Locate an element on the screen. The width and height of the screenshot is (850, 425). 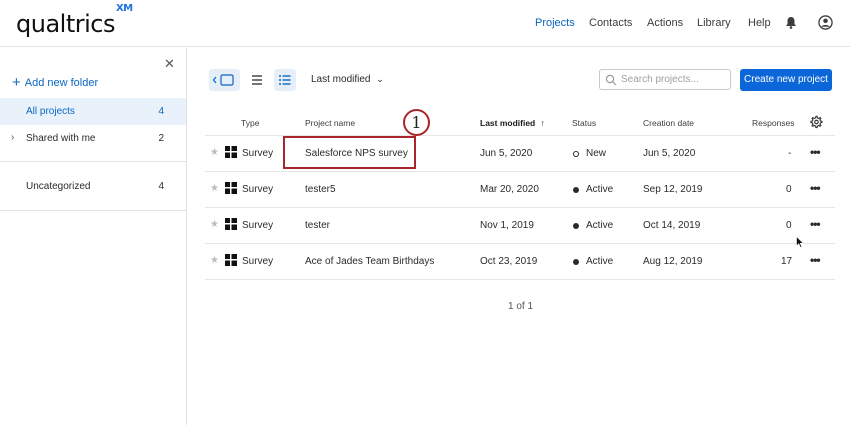
nav-actions: Actions is located at coordinates (665, 23).